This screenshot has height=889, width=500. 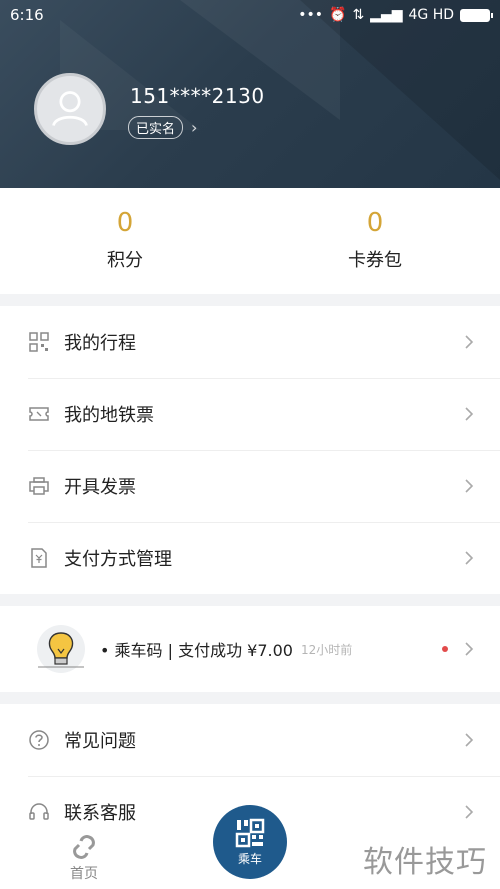 What do you see at coordinates (250, 558) in the screenshot?
I see `menu-item-payment-methods: 支付方式管理` at bounding box center [250, 558].